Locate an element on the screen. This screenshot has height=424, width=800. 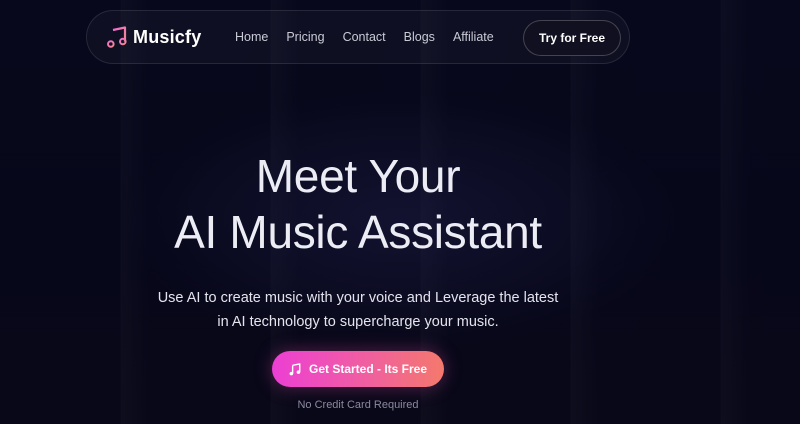
hero-title-line-1: Meet Your is located at coordinates (358, 176).